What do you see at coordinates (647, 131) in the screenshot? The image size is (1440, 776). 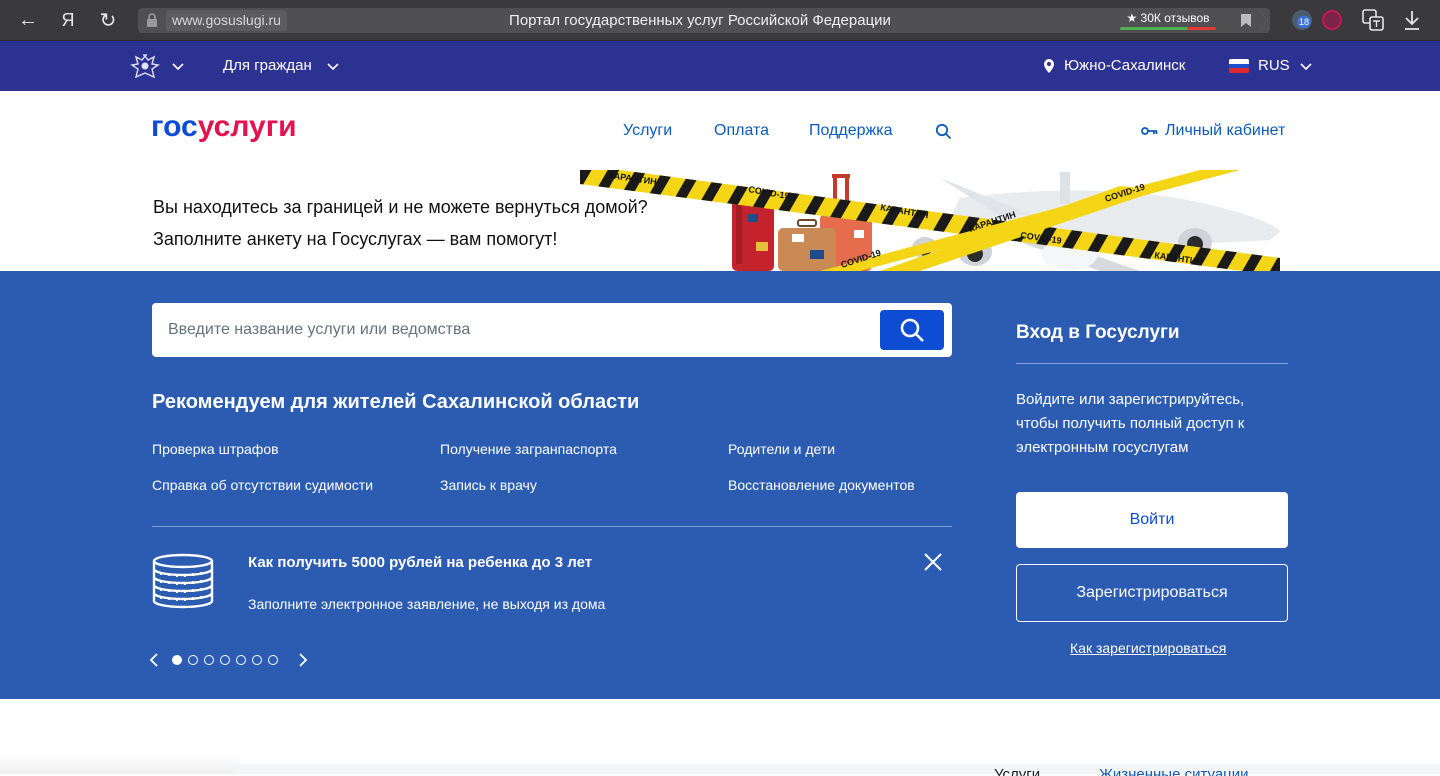 I see `nav-services: Услуги` at bounding box center [647, 131].